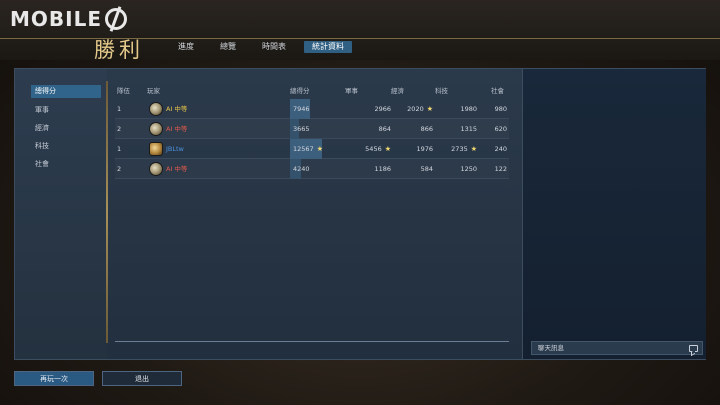 The height and width of the screenshot is (405, 720). What do you see at coordinates (175, 149) in the screenshot?
I see `cell-player-name: JBLtw` at bounding box center [175, 149].